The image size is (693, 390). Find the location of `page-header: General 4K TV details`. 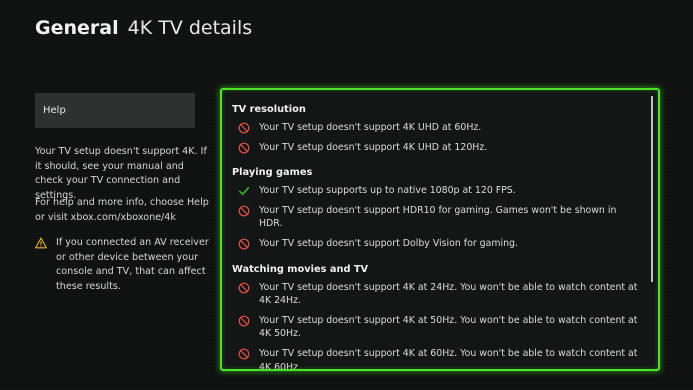

page-header: General 4K TV details is located at coordinates (143, 28).